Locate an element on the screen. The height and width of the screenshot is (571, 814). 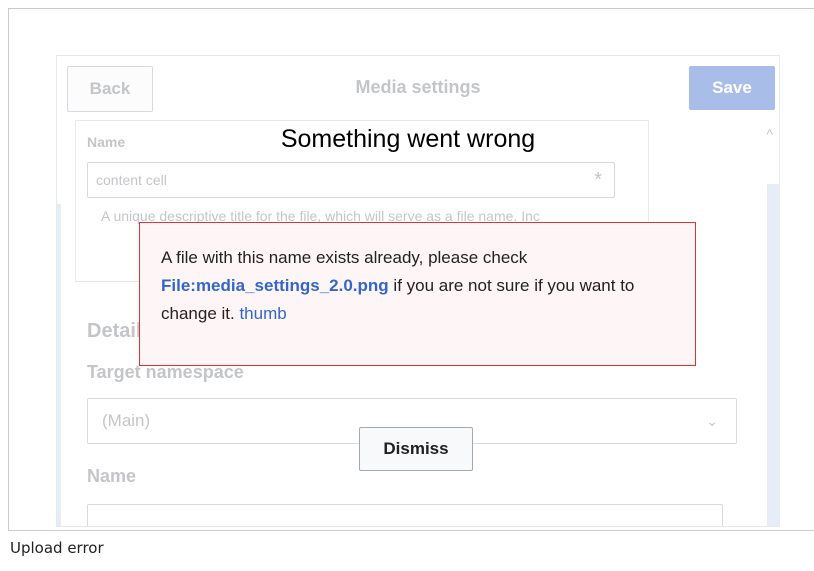
thumb-link: thumb is located at coordinates (262, 313).